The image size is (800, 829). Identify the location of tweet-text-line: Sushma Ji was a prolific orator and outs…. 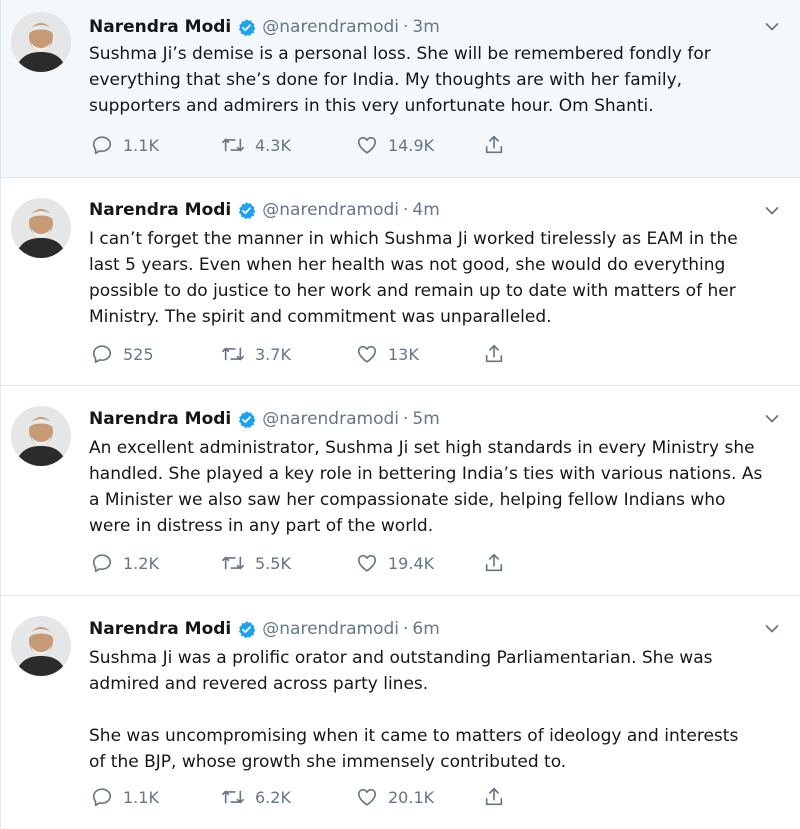
(401, 658).